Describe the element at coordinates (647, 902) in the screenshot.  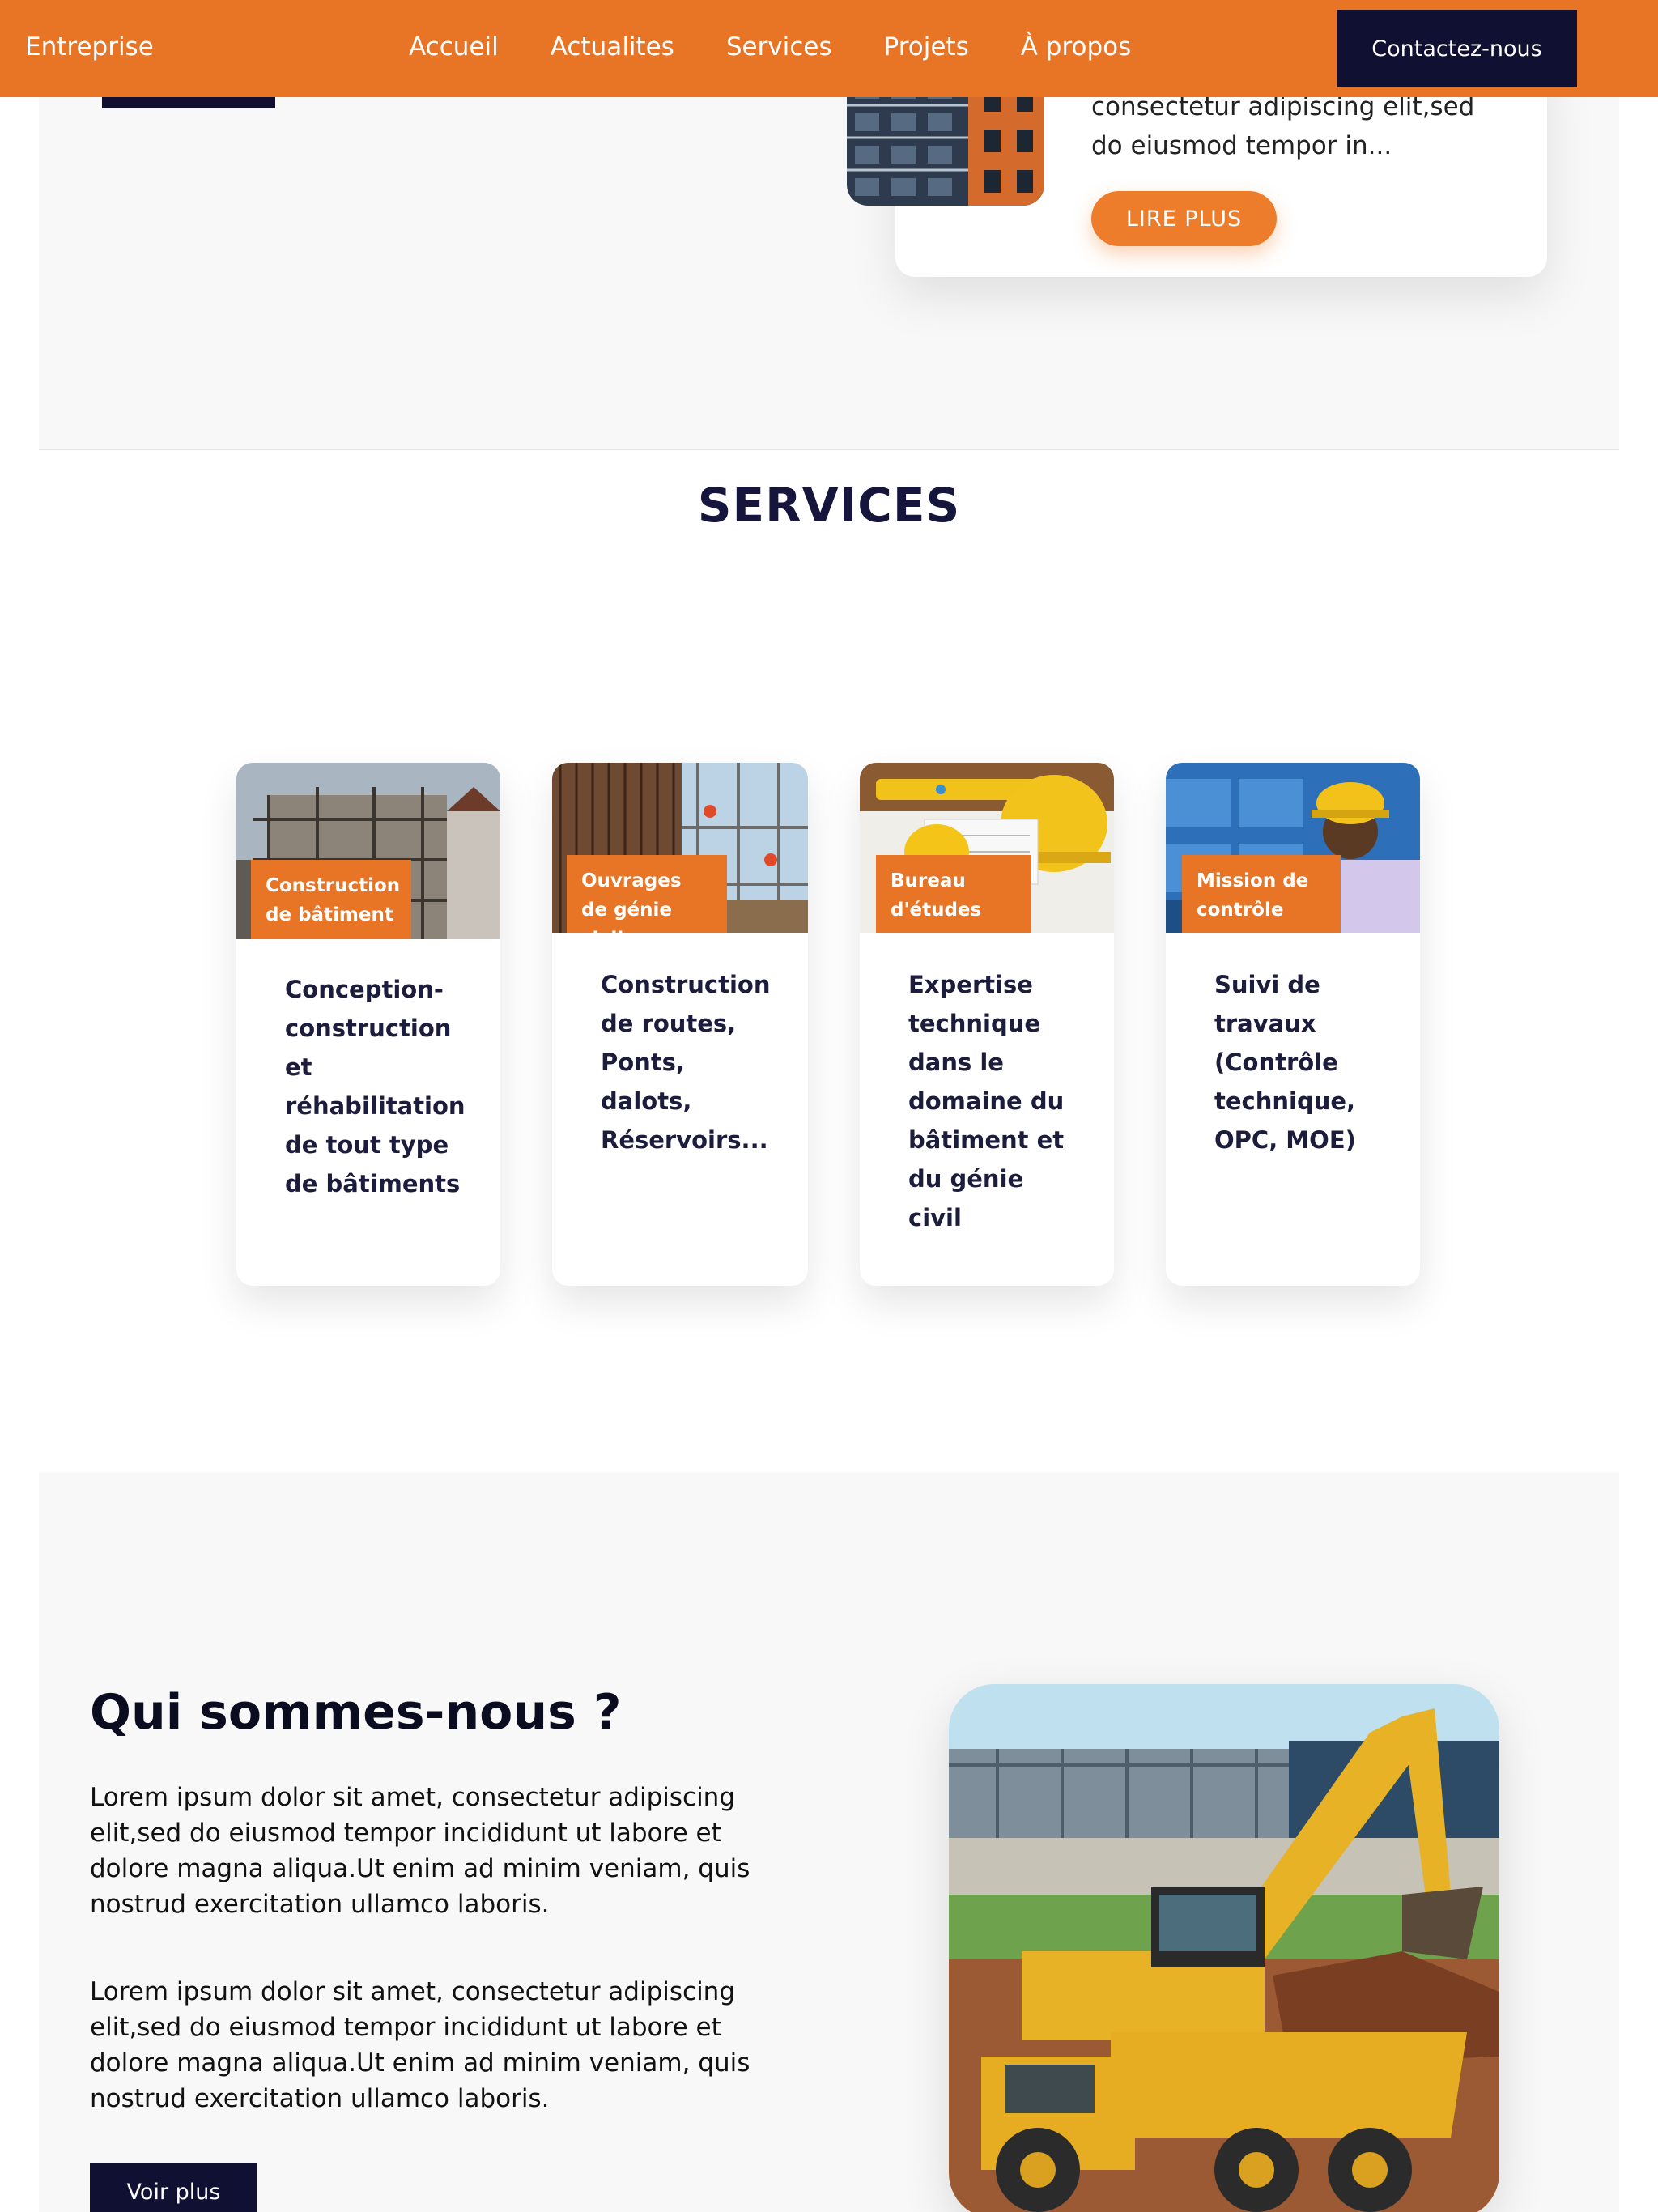
I see `service-tag: Ouvrages de génie civil` at that location.